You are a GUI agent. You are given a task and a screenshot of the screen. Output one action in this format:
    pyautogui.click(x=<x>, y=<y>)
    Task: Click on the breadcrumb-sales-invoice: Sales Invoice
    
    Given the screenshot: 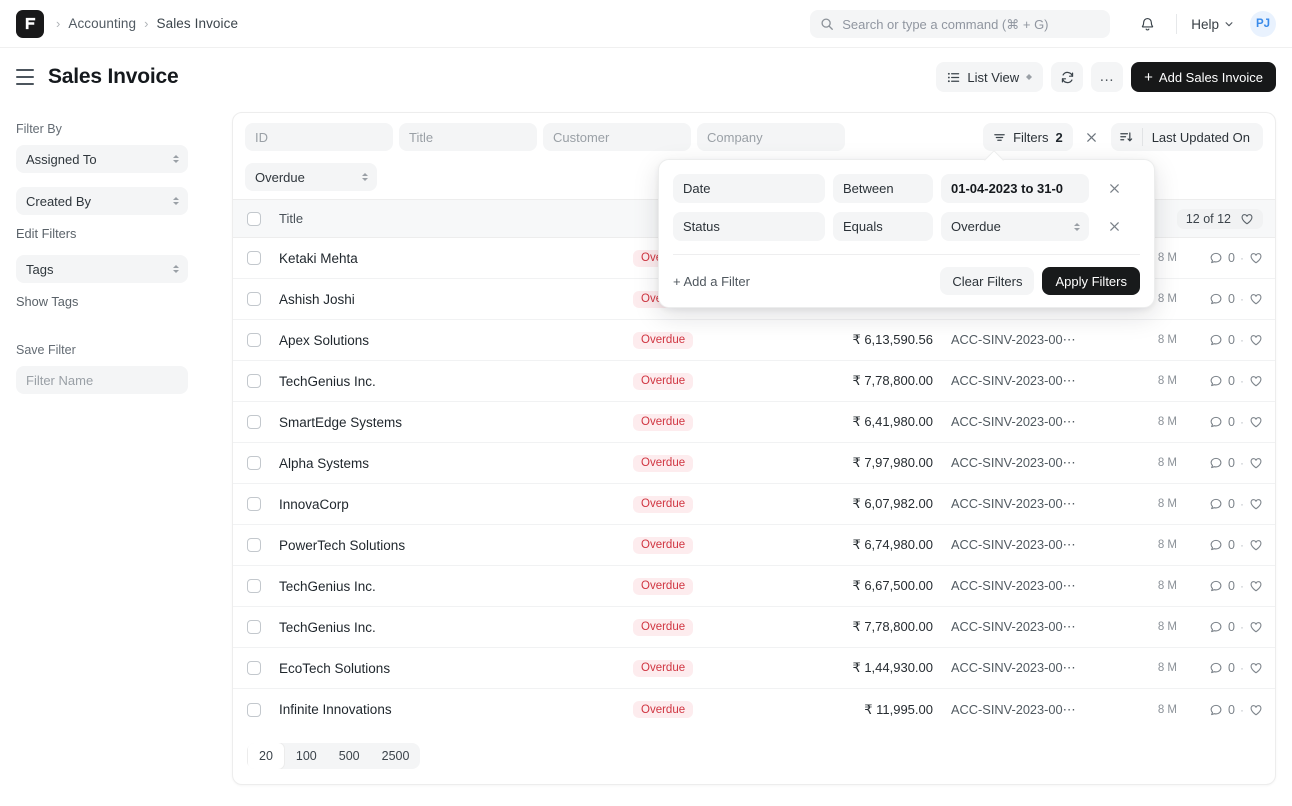 What is the action you would take?
    pyautogui.click(x=197, y=23)
    